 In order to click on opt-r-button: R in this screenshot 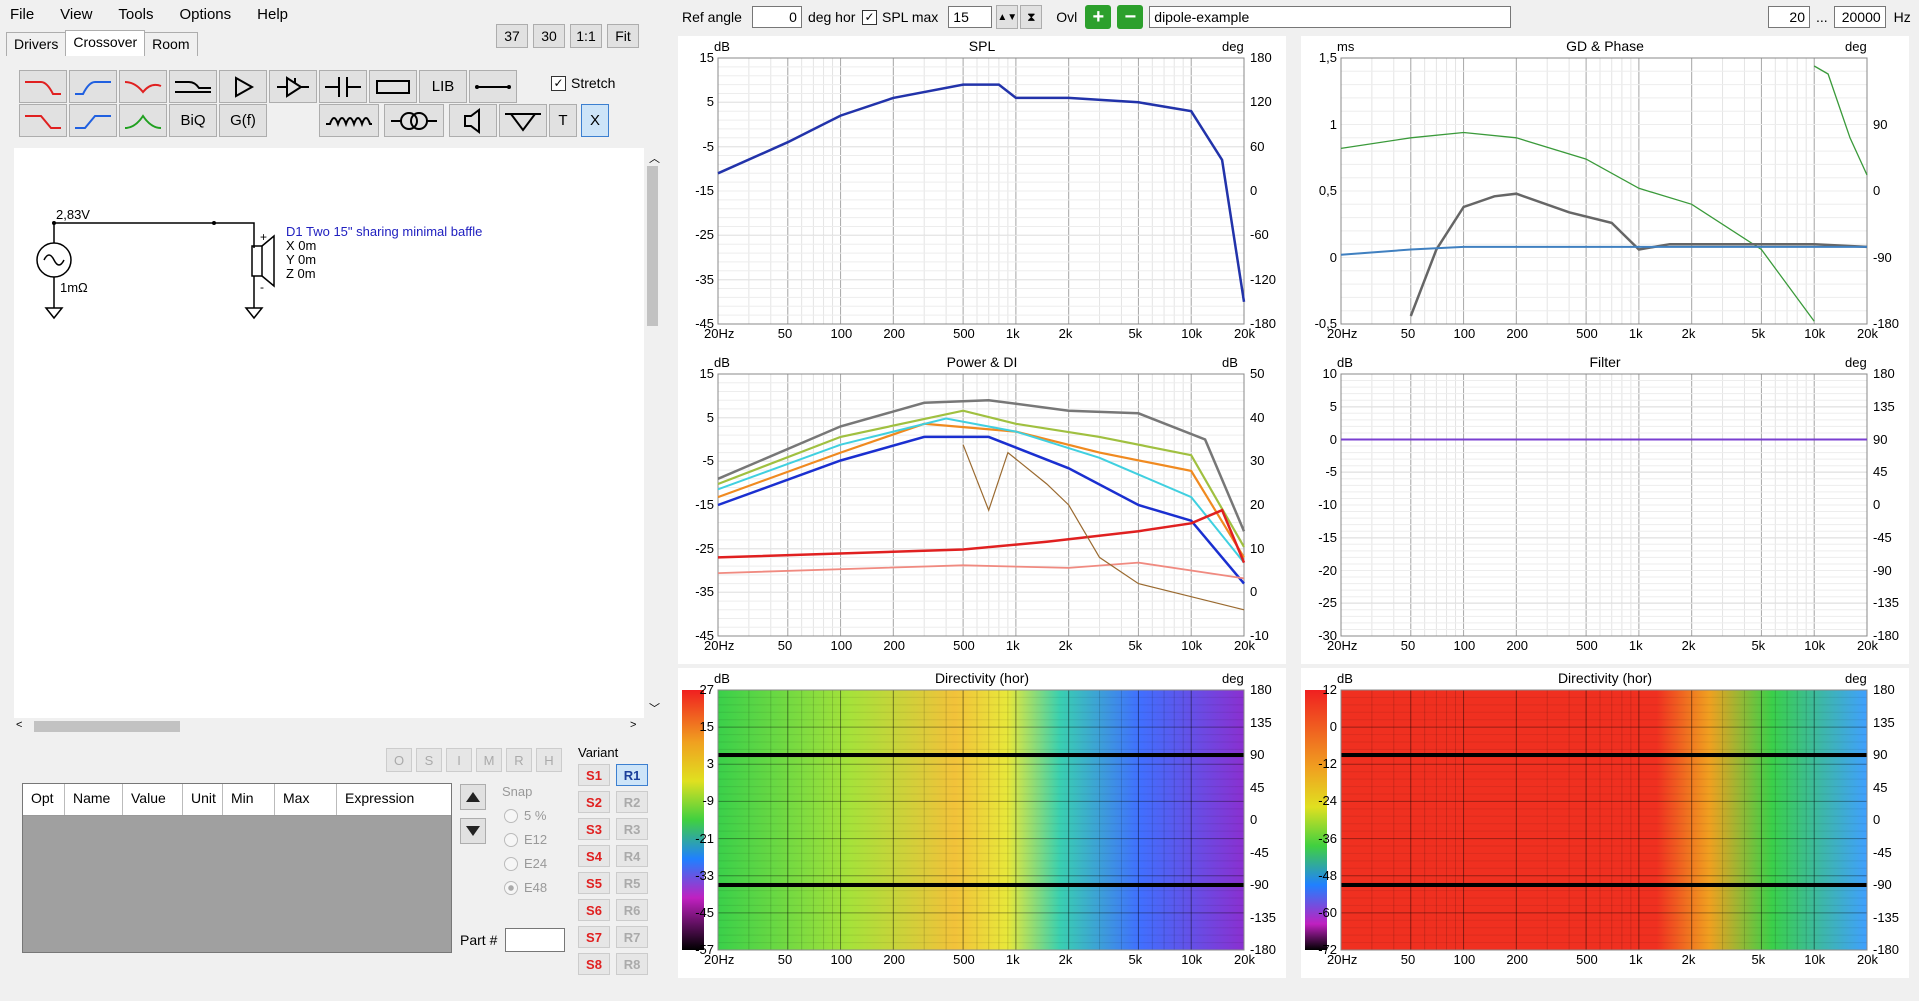, I will do `click(519, 760)`.